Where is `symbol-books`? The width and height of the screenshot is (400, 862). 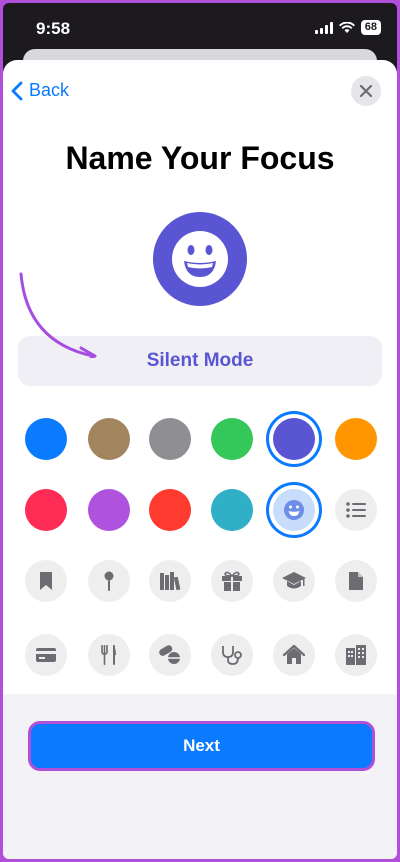 symbol-books is located at coordinates (170, 581).